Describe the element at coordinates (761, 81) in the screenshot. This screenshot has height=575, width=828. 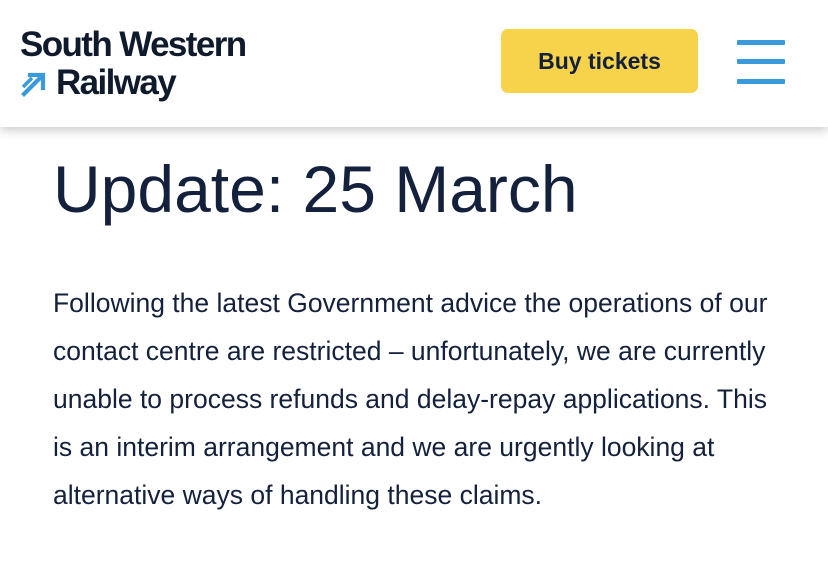
I see `menu-bar-bottom` at that location.